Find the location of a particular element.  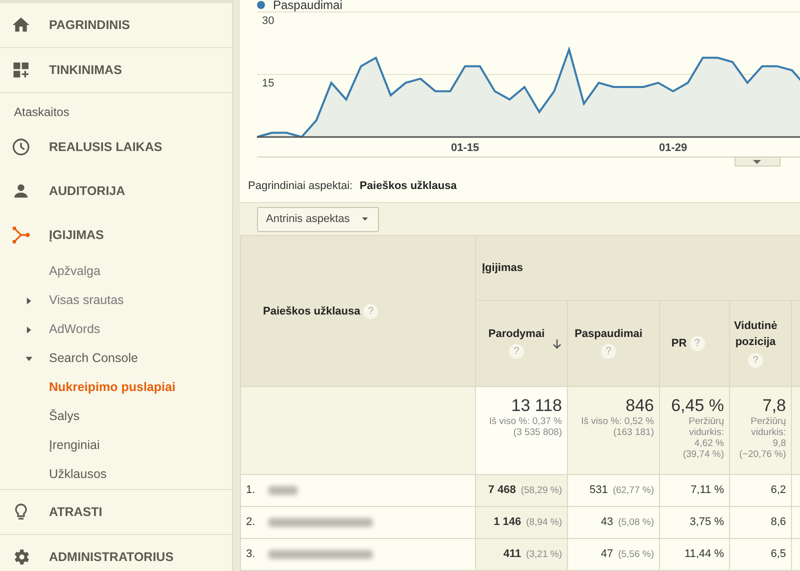

impressions-value: 7 468 is located at coordinates (502, 490).